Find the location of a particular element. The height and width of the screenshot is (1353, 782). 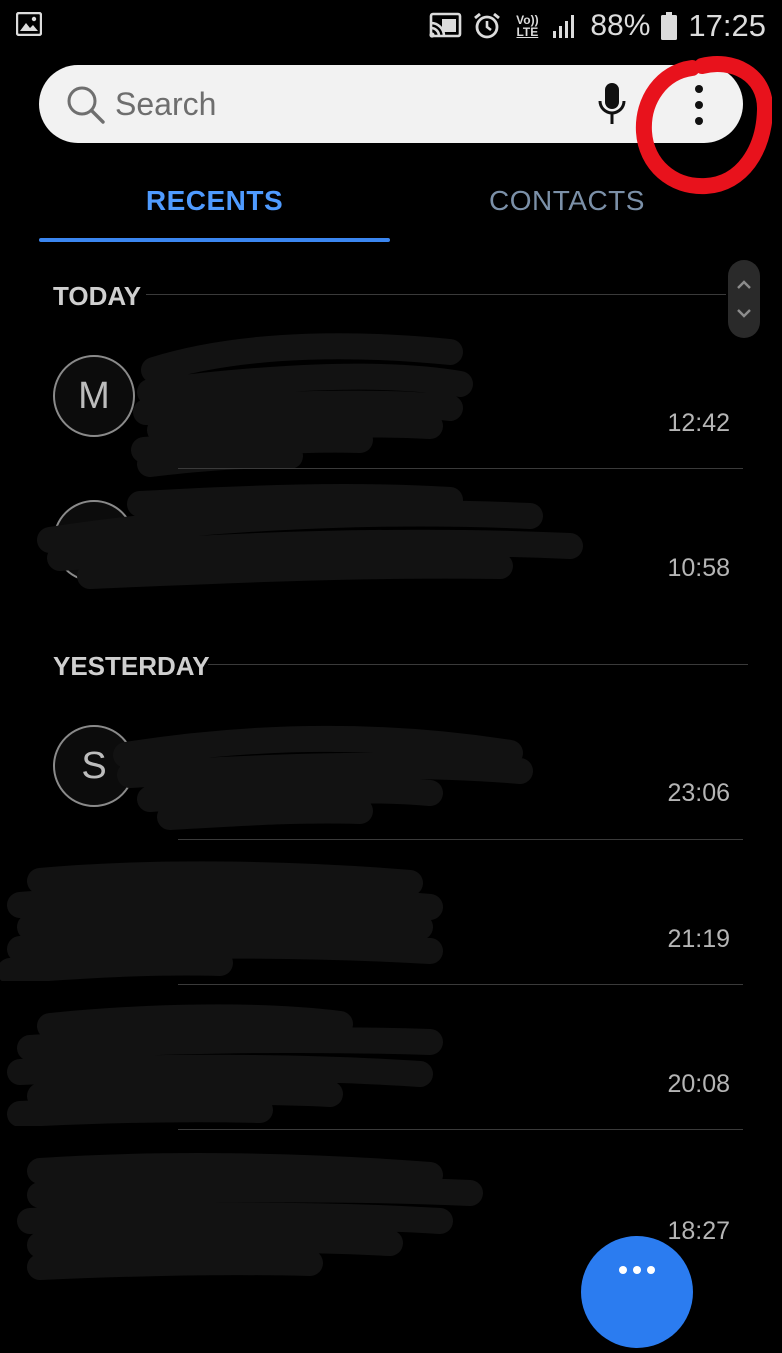

avatar is located at coordinates (94, 541).